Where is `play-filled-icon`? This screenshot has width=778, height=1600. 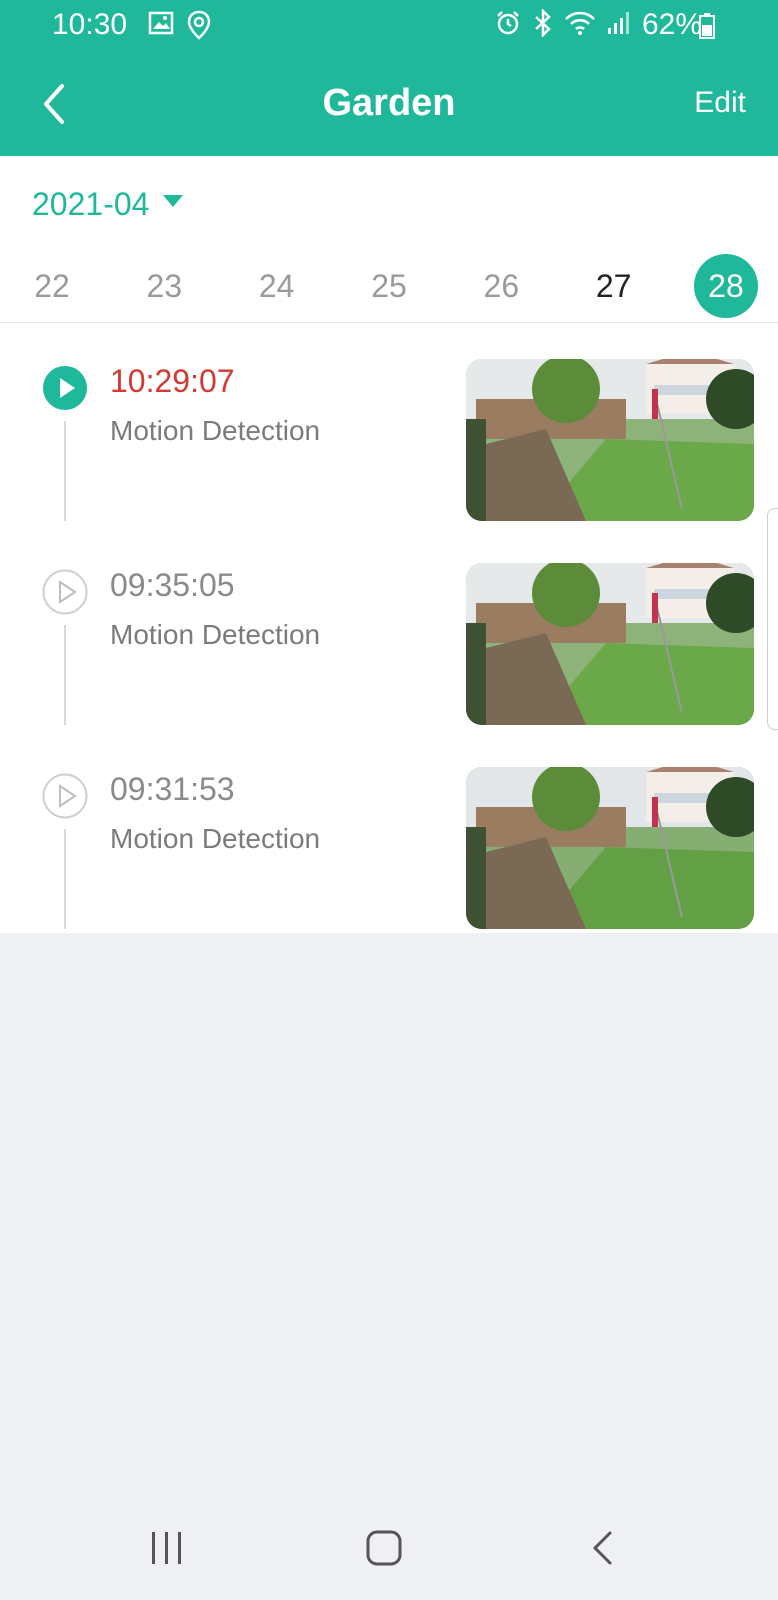 play-filled-icon is located at coordinates (65, 388).